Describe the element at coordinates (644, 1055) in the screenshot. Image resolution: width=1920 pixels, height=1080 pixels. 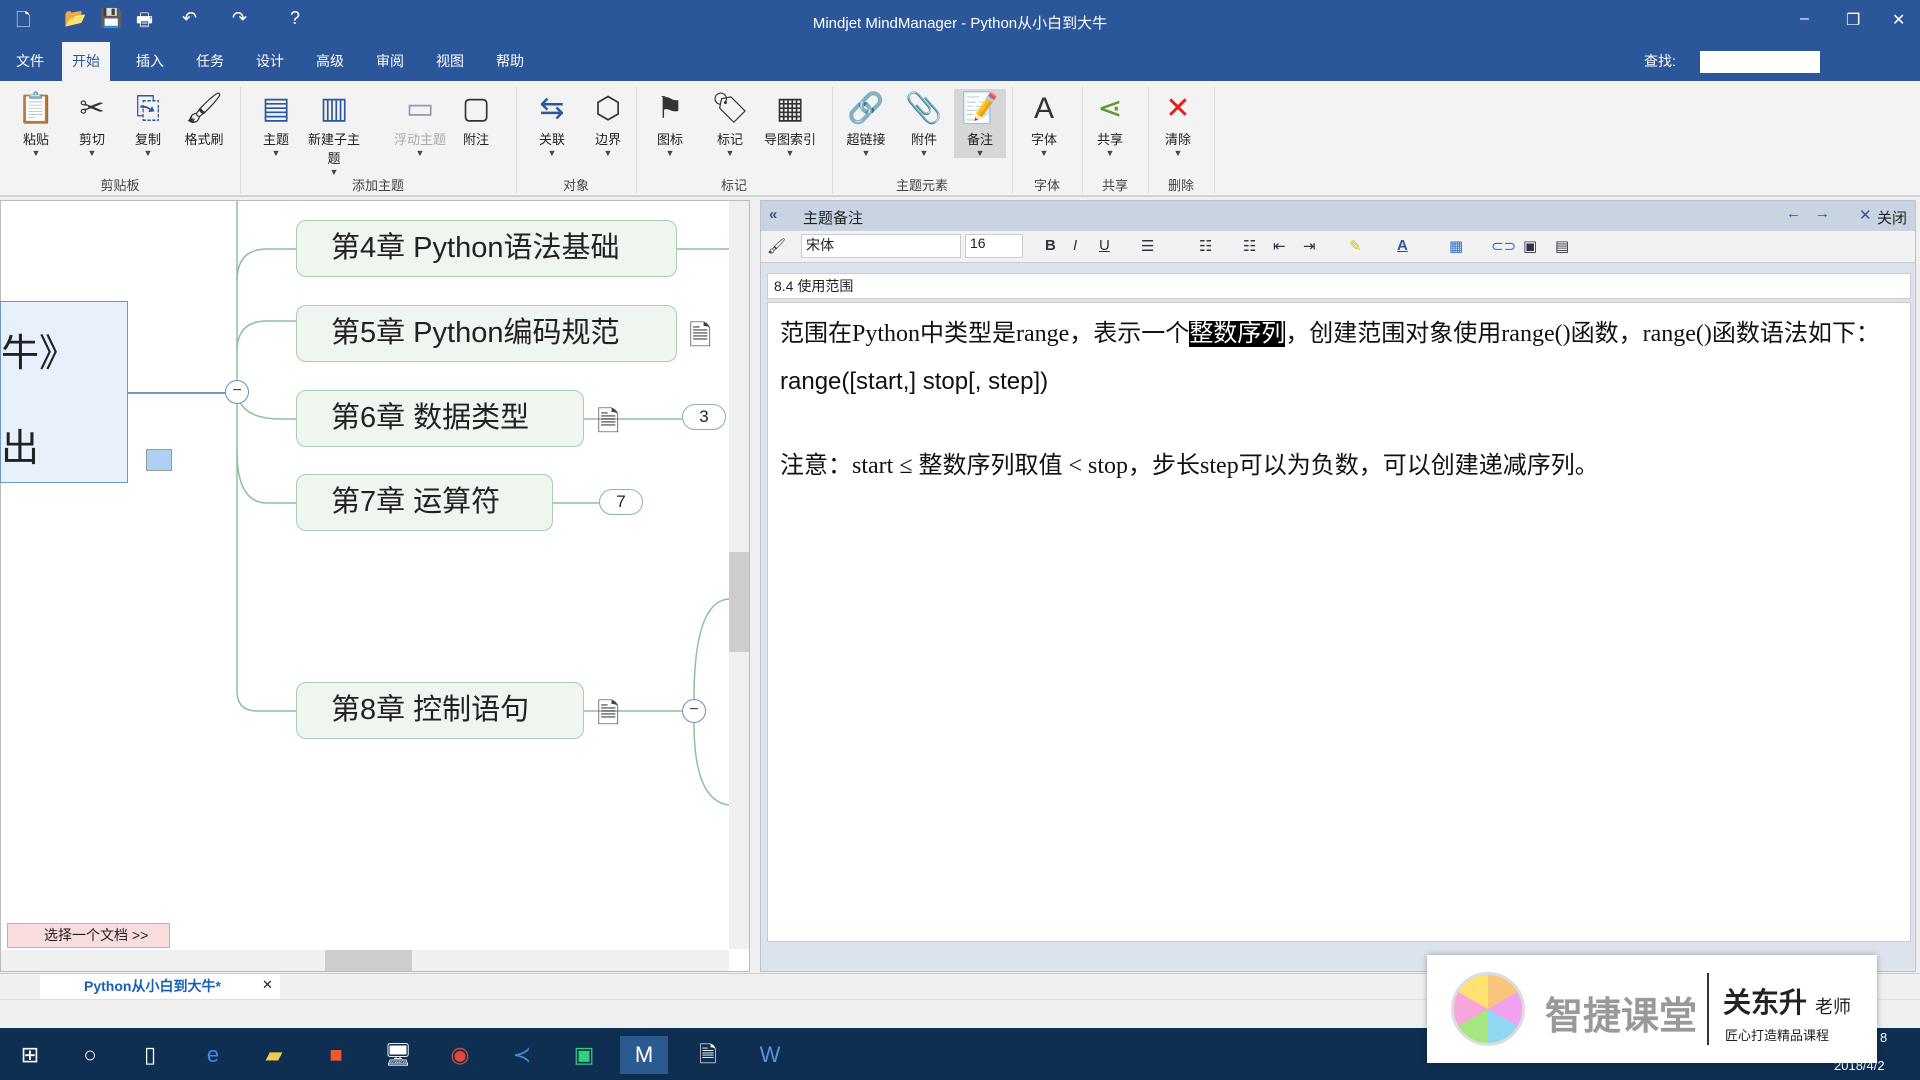
I see `mindmanager-icon: M` at that location.